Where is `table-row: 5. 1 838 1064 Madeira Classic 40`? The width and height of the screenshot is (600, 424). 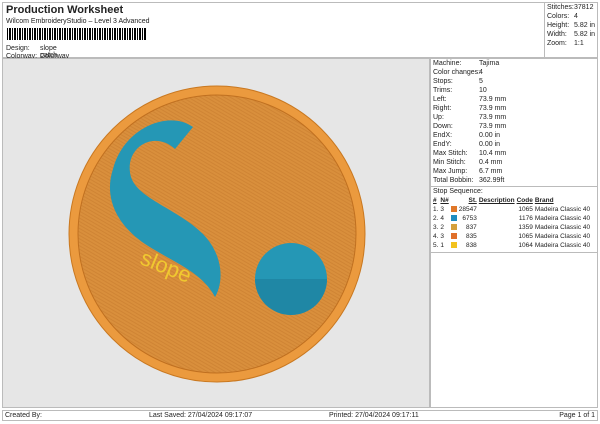 table-row: 5. 1 838 1064 Madeira Classic 40 is located at coordinates (512, 245).